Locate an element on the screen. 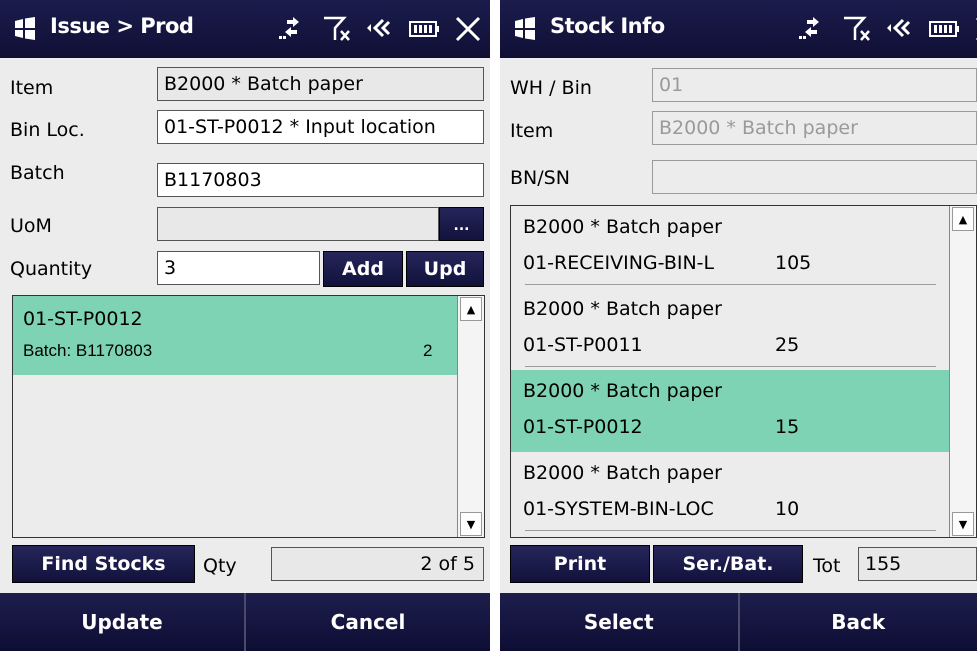 Image resolution: width=977 pixels, height=651 pixels. list-item: 01-ST-P0012 Batch: B1170803 2 is located at coordinates (248, 335).